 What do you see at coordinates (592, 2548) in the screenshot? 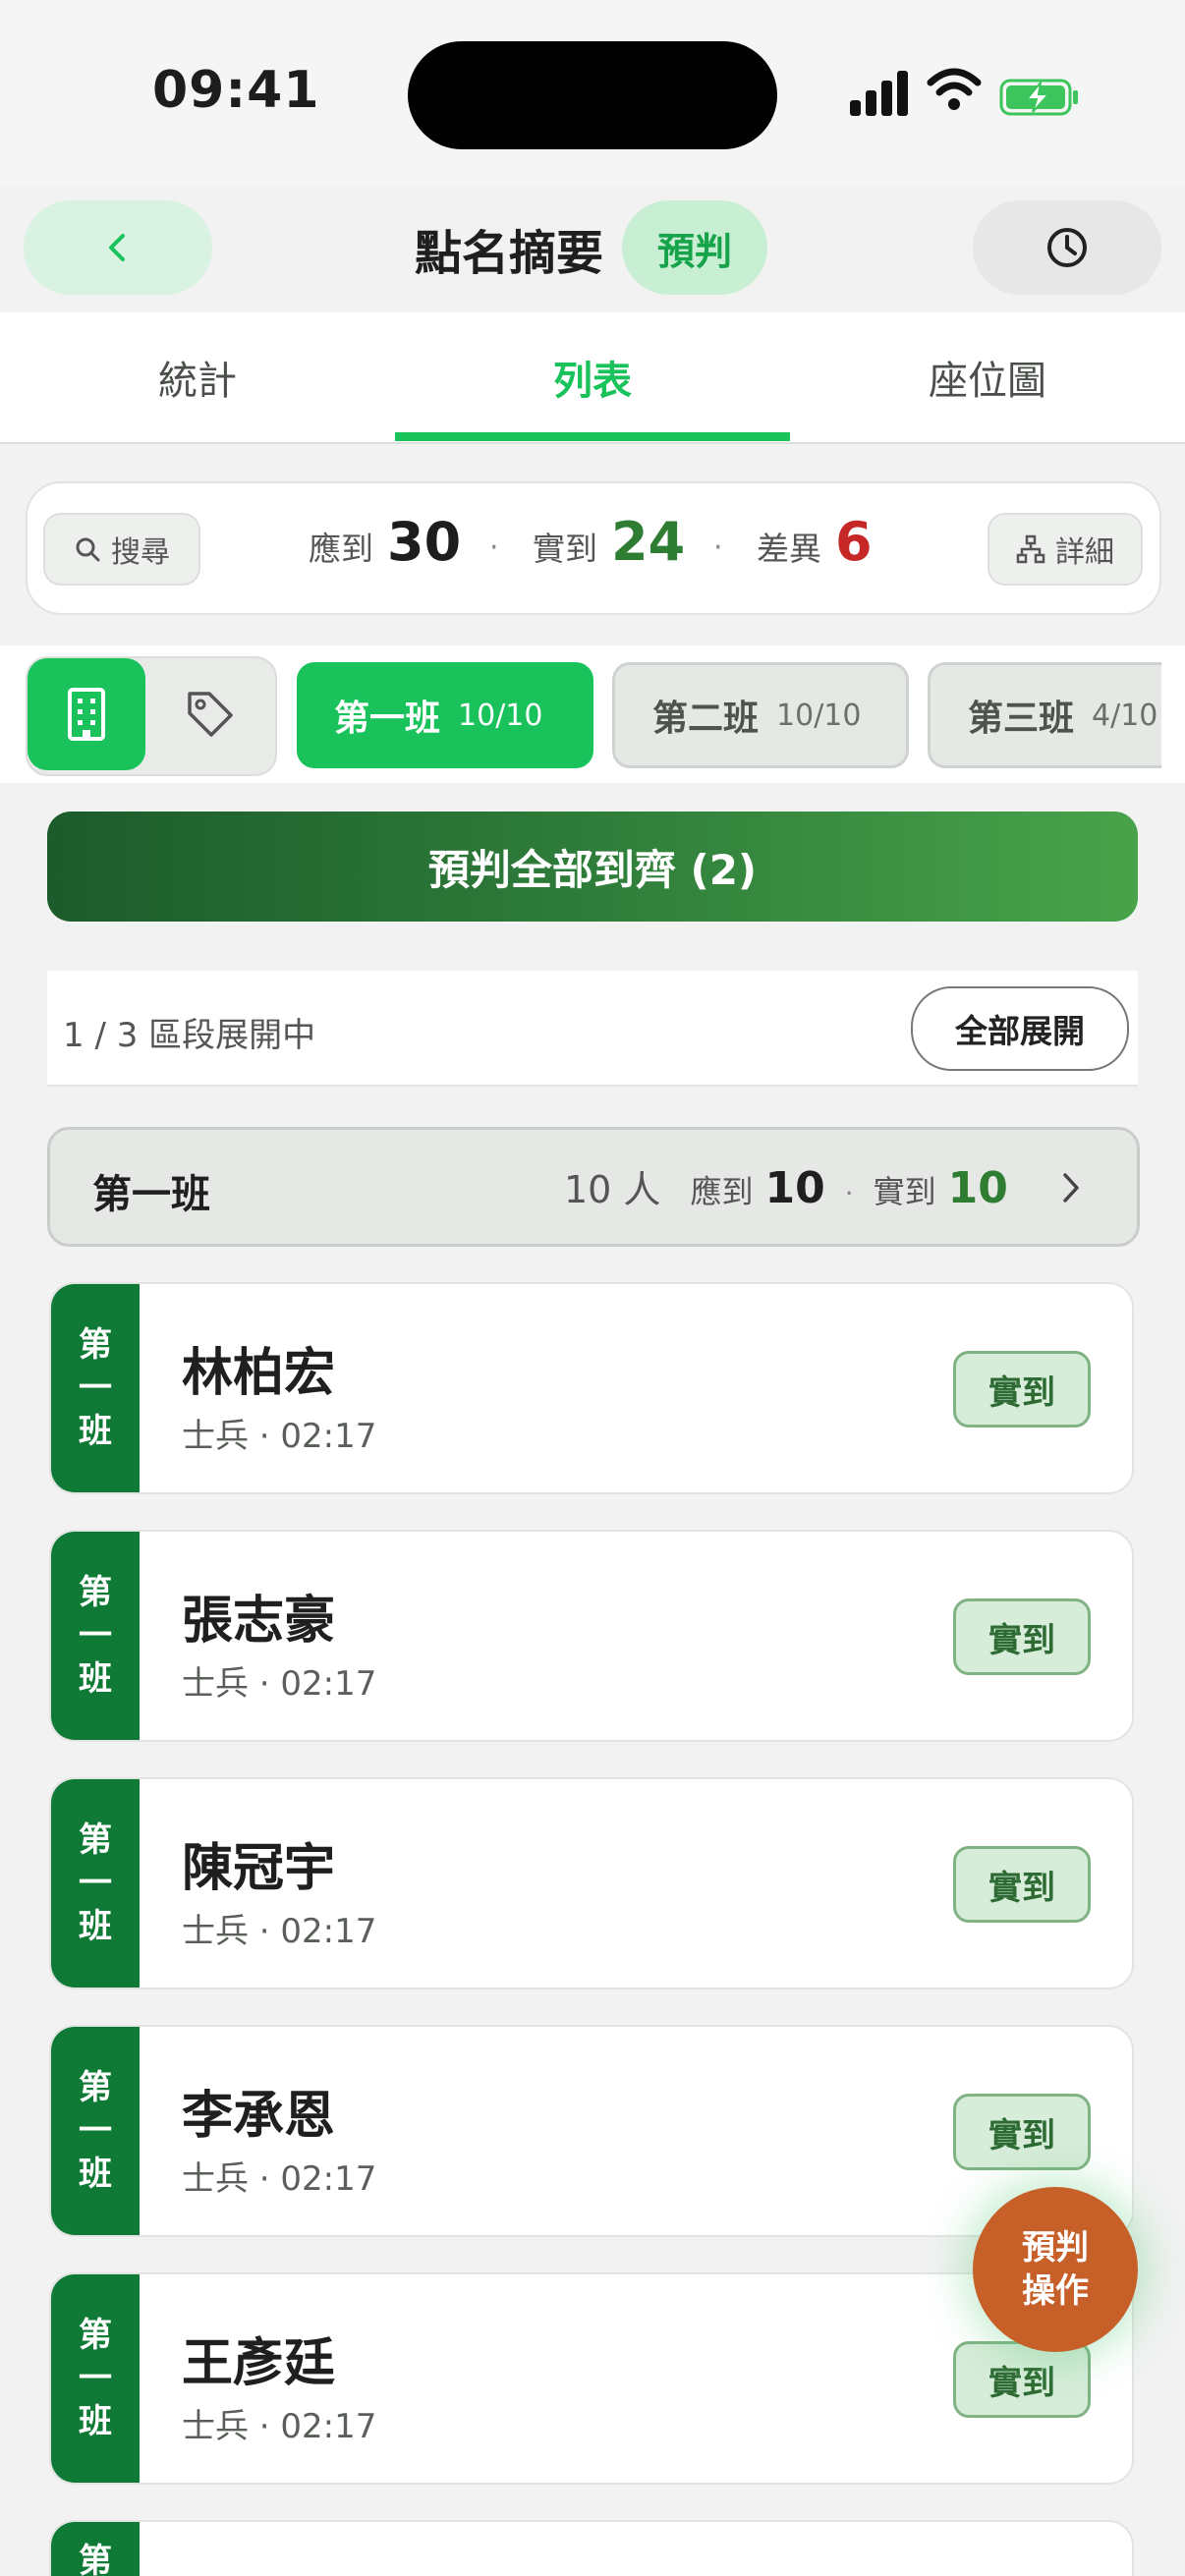
I see `student-card: 第` at bounding box center [592, 2548].